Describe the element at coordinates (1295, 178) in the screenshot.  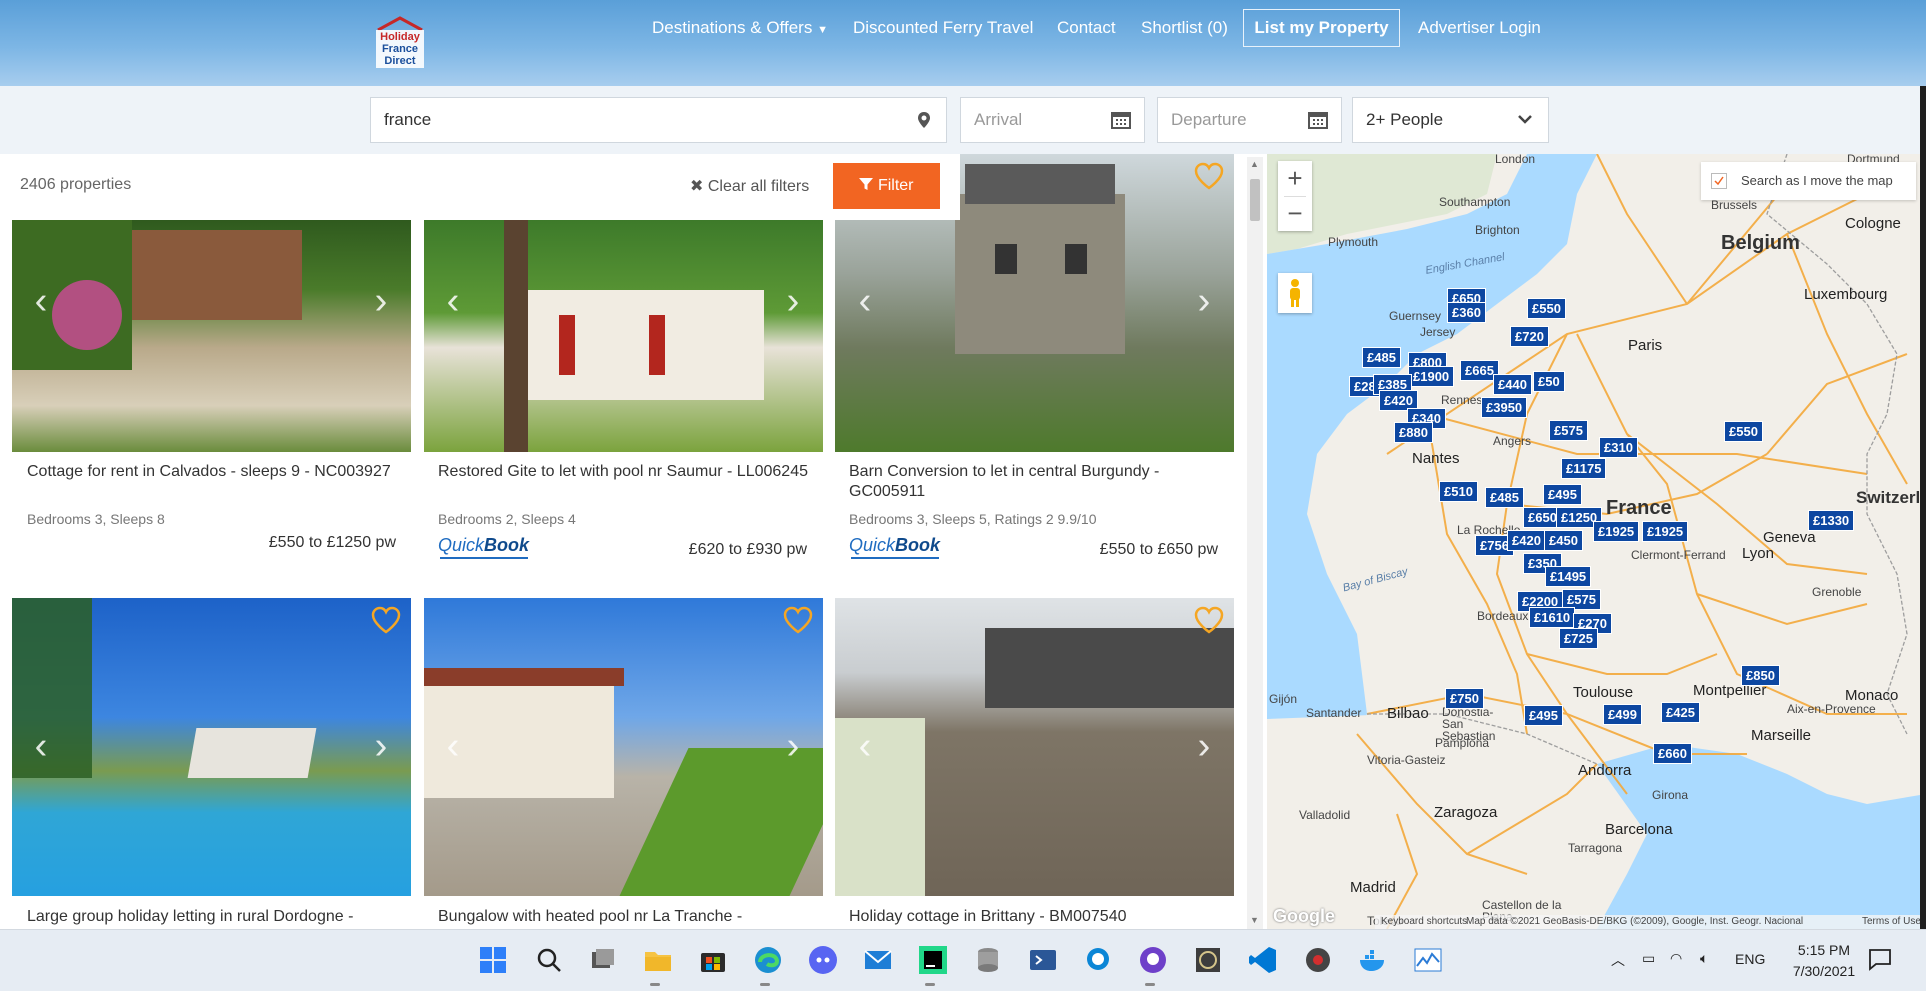
I see `zoom-in-button: +` at that location.